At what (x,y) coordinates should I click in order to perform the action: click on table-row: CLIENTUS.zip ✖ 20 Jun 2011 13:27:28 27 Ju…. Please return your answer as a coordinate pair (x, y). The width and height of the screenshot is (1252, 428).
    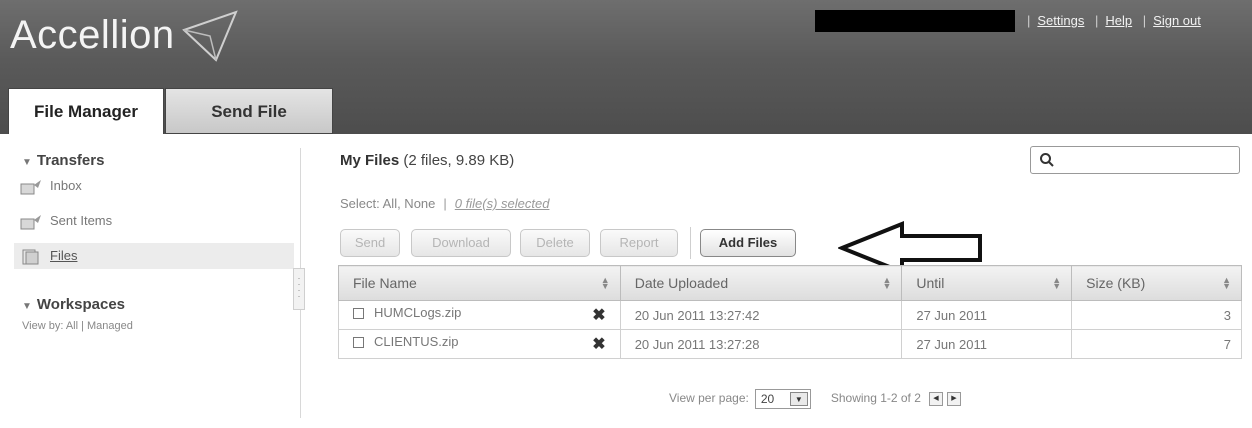
    Looking at the image, I should click on (790, 344).